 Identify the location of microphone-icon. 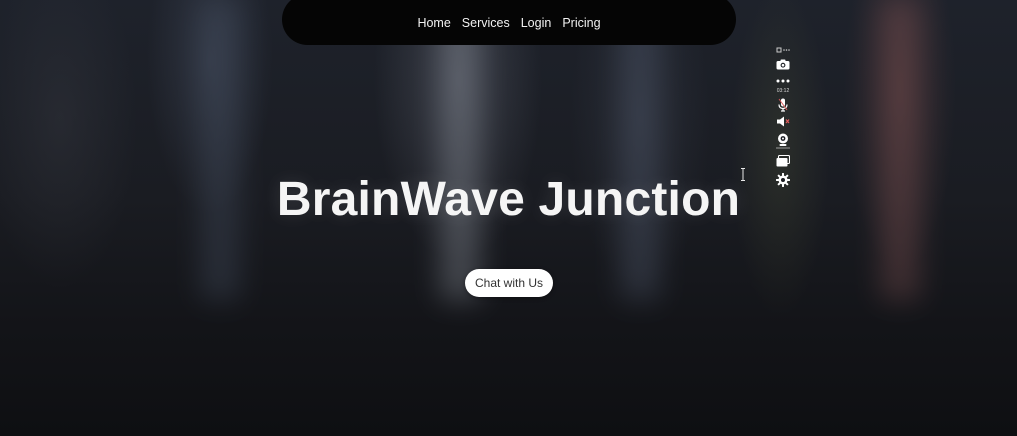
(783, 104).